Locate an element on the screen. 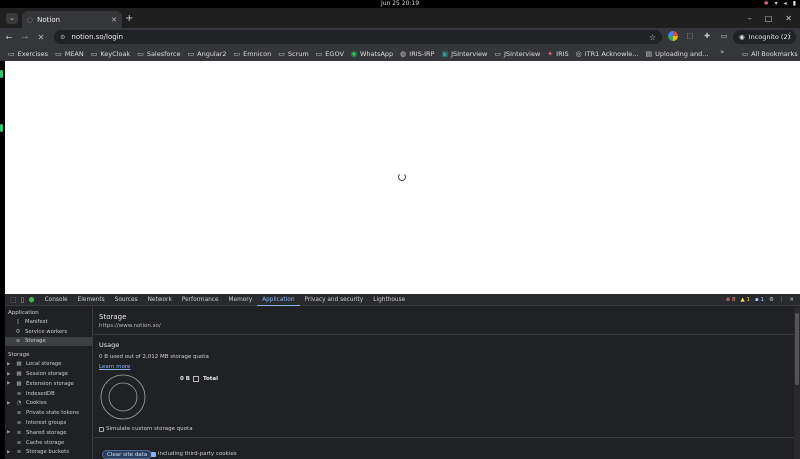 The image size is (800, 459). notification-icon: ✱ is located at coordinates (766, 3).